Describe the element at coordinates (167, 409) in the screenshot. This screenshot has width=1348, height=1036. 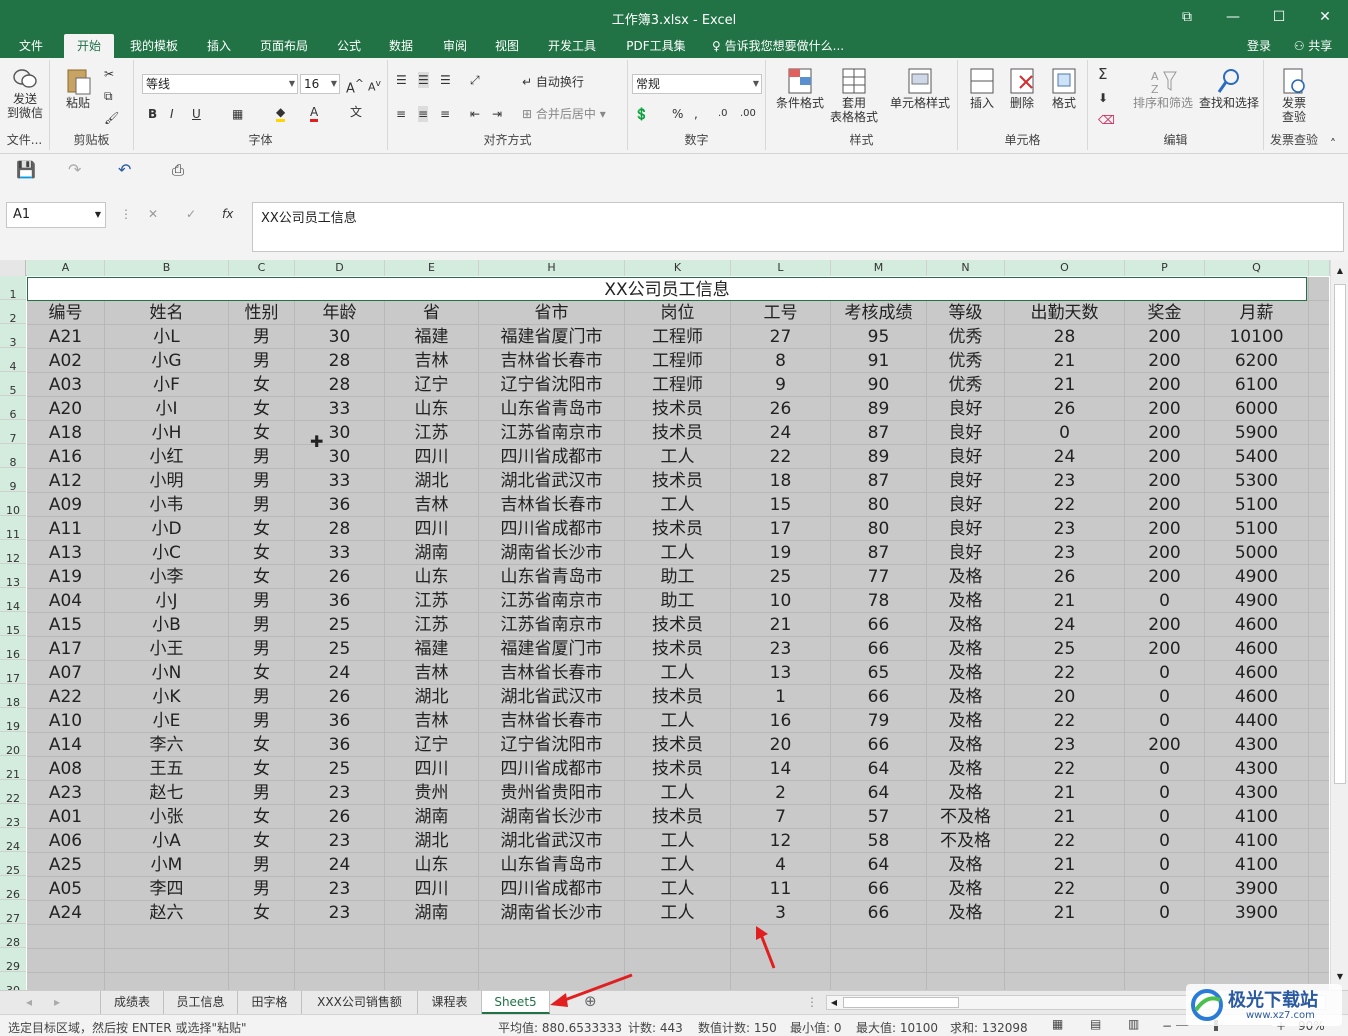
I see `data-cell: 小I` at that location.